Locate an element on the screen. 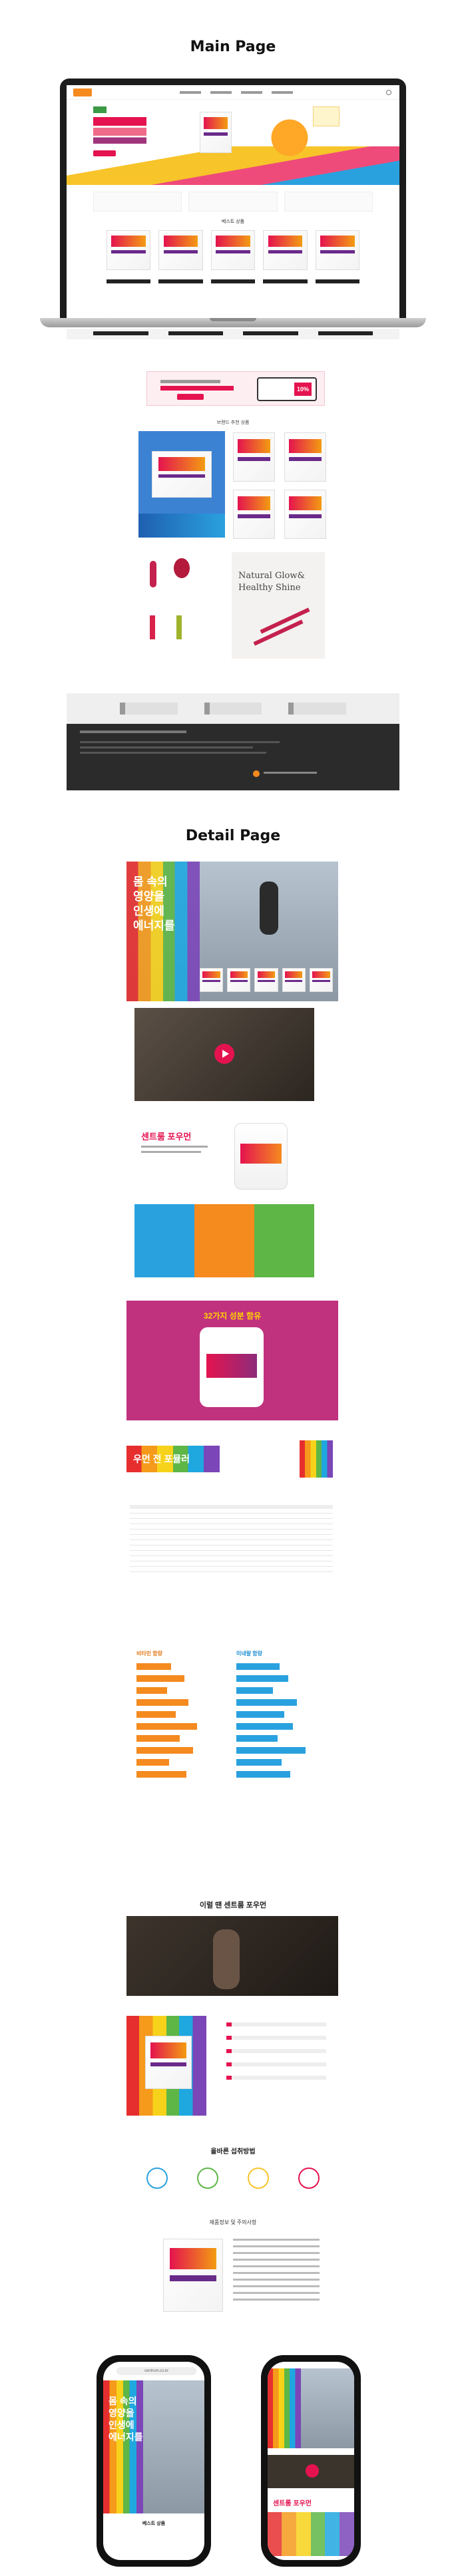  promo-headline is located at coordinates (197, 388).